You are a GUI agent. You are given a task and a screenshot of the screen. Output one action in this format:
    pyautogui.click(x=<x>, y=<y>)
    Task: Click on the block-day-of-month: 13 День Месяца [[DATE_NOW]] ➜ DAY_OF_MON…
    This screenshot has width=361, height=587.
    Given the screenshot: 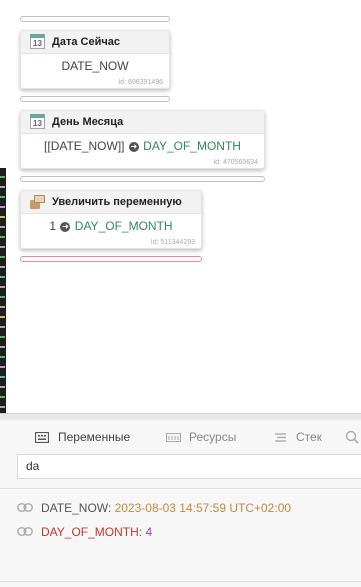 What is the action you would take?
    pyautogui.click(x=142, y=139)
    